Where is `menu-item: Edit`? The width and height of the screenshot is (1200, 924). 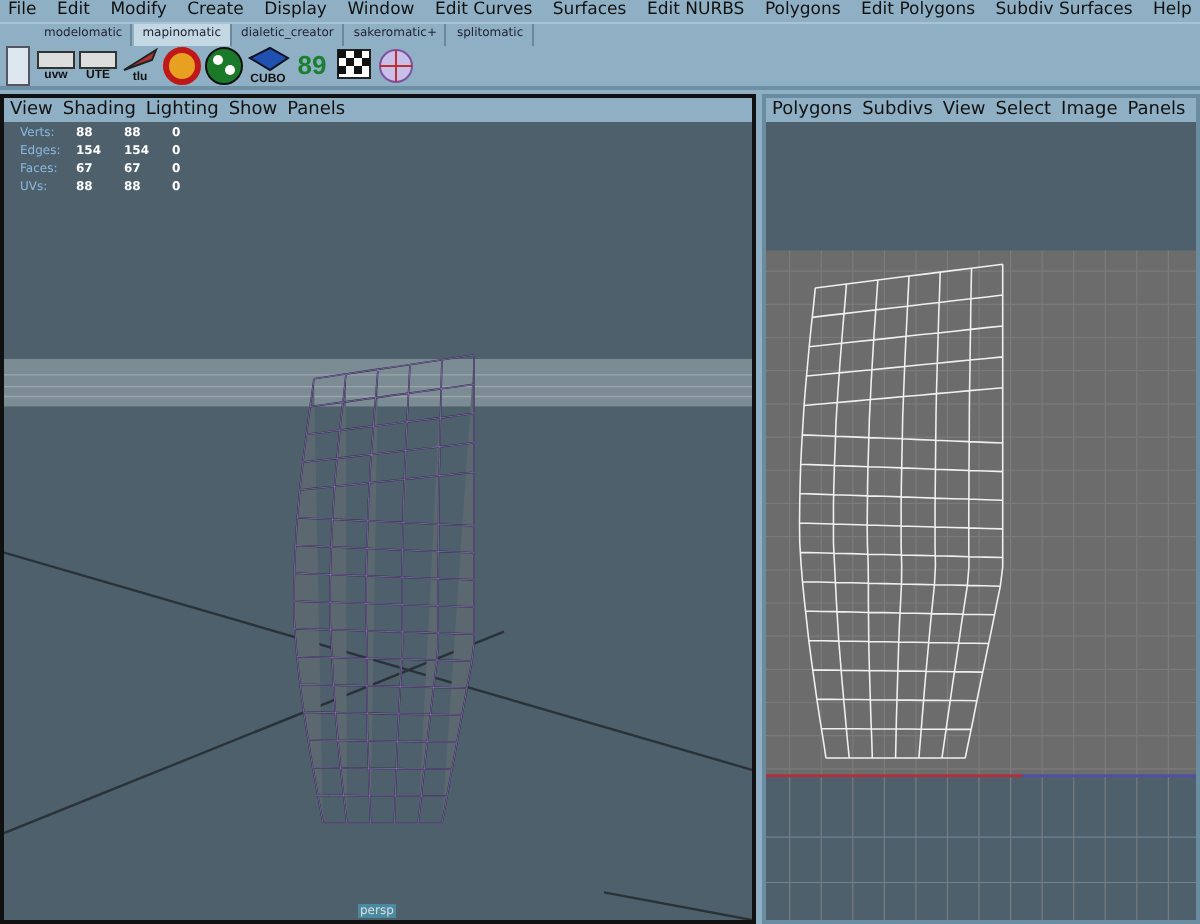 menu-item: Edit is located at coordinates (73, 11).